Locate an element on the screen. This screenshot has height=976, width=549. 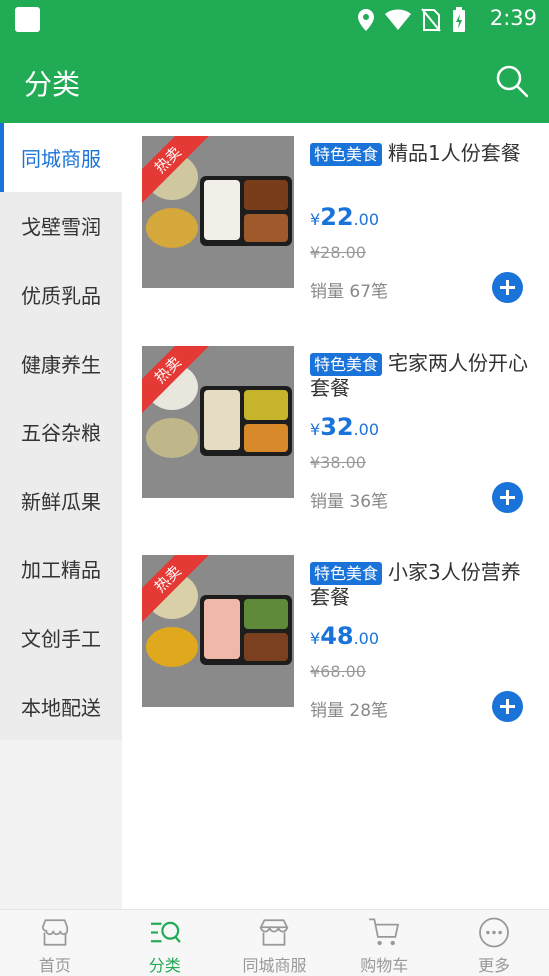
sidebar-item-label: 加工精品 is located at coordinates (61, 570).